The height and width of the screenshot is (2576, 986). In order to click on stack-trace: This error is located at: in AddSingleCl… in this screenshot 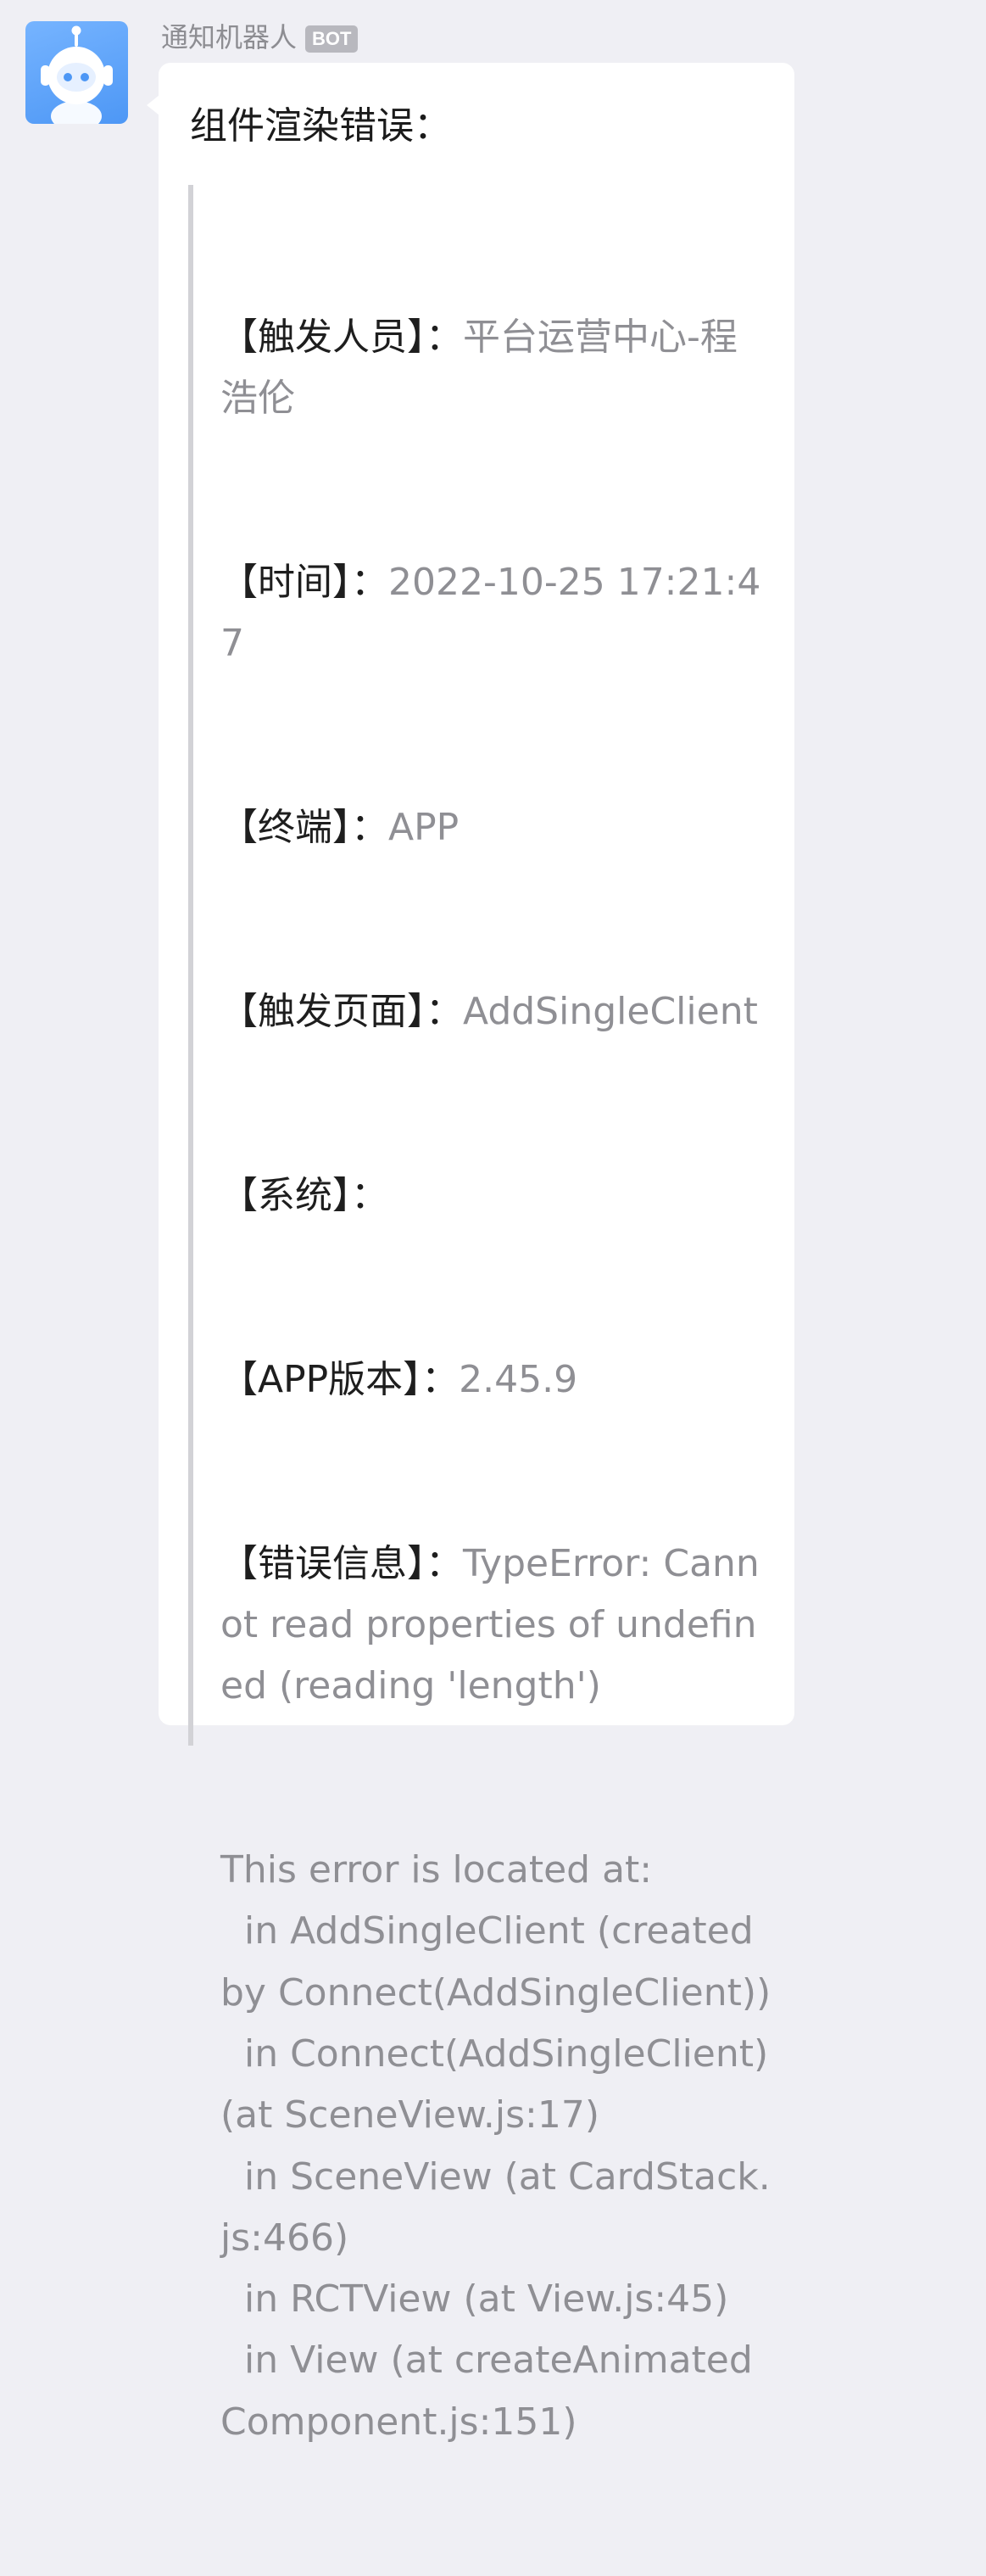, I will do `click(496, 2146)`.